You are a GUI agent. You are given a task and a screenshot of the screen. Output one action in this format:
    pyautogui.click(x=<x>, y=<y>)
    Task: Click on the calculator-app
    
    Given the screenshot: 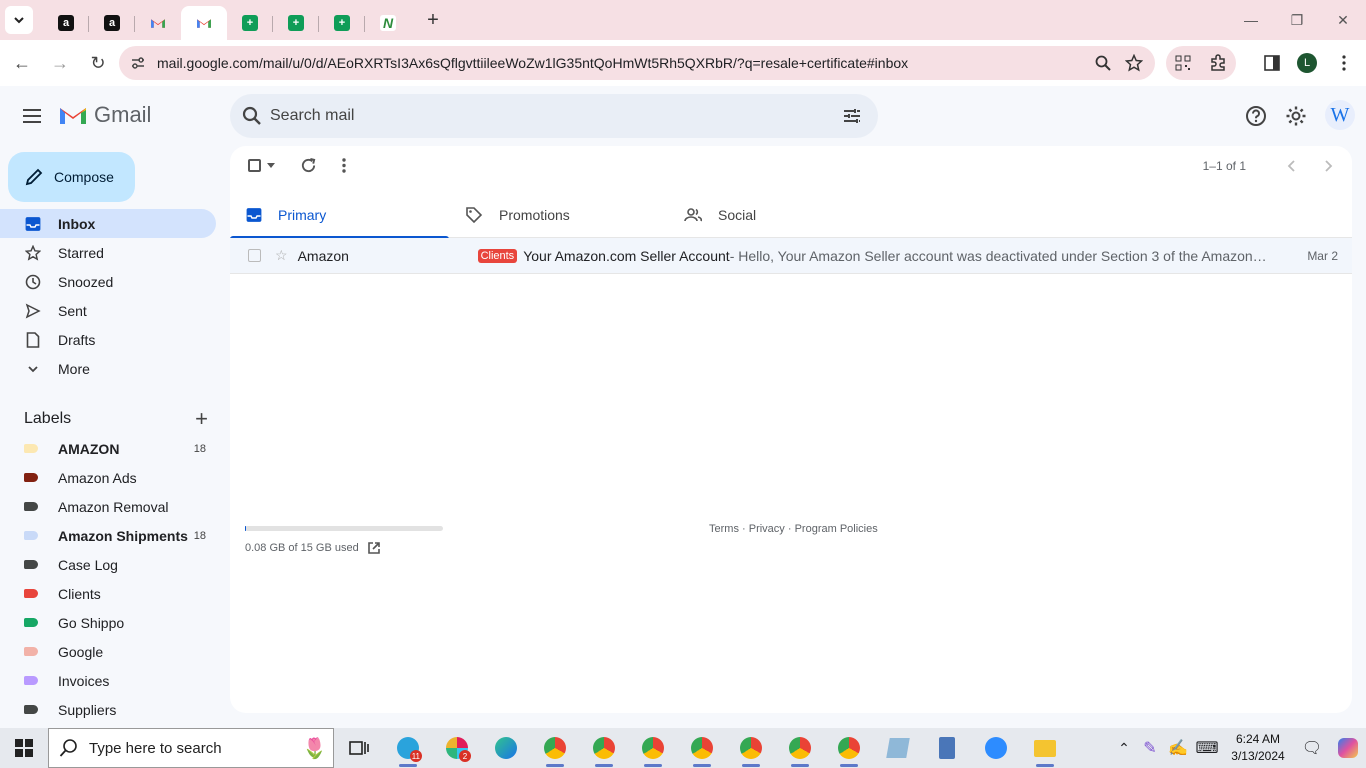 What is the action you would take?
    pyautogui.click(x=946, y=748)
    